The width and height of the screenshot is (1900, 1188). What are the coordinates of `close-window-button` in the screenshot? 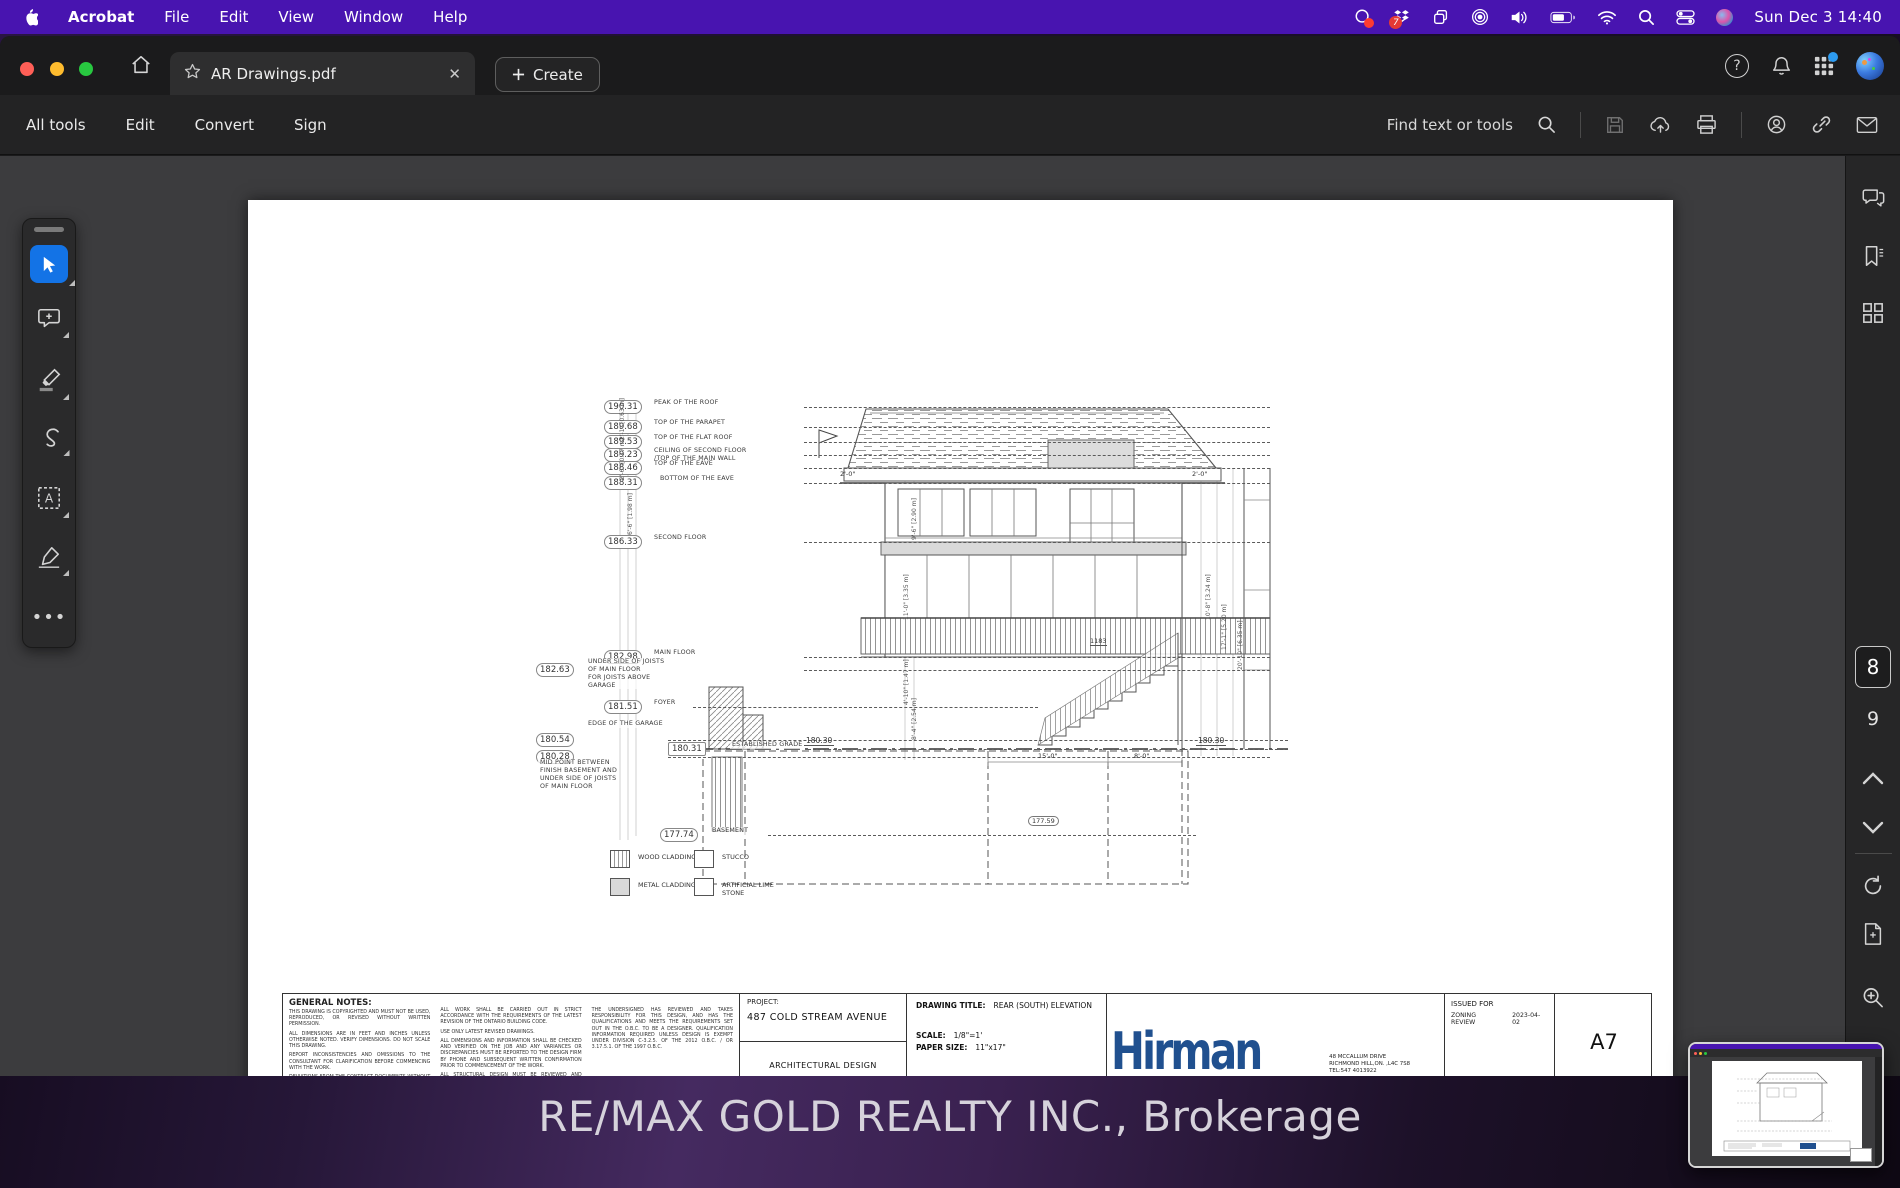 It's located at (27, 69).